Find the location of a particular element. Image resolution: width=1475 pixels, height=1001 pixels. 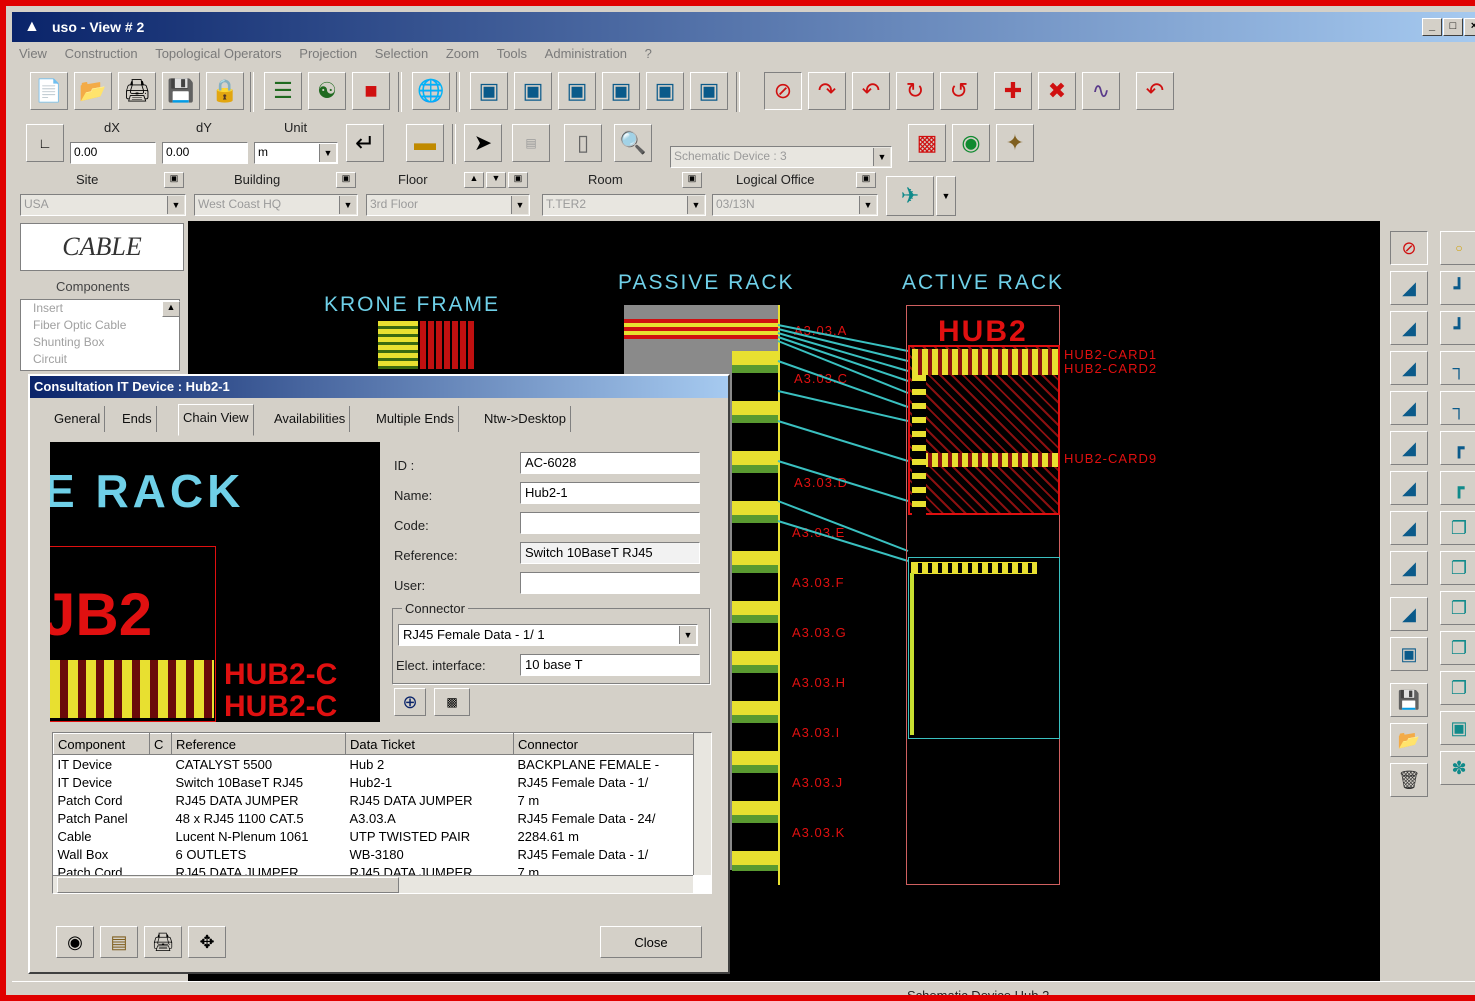

stop-draw-icon: ⊘ is located at coordinates (783, 91).